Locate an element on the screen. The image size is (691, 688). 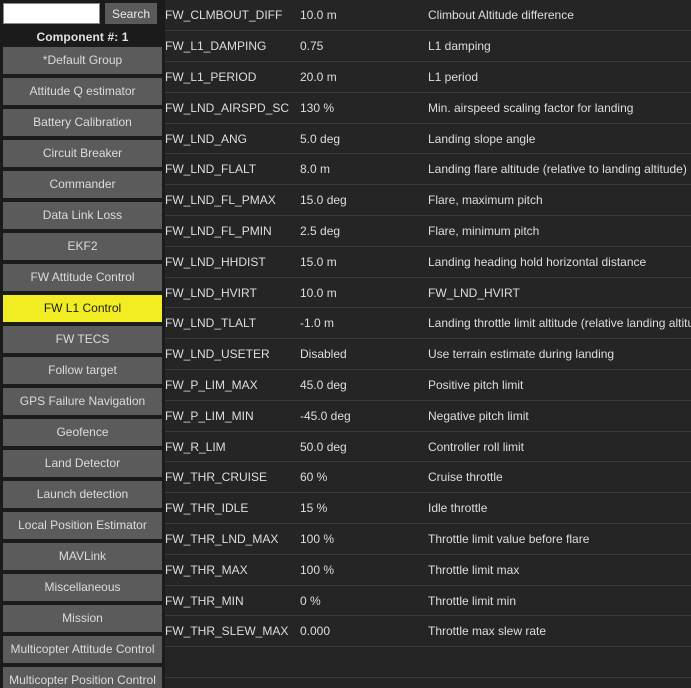
parameter-name: FW_THR_SLEW_MAX is located at coordinates (232, 631).